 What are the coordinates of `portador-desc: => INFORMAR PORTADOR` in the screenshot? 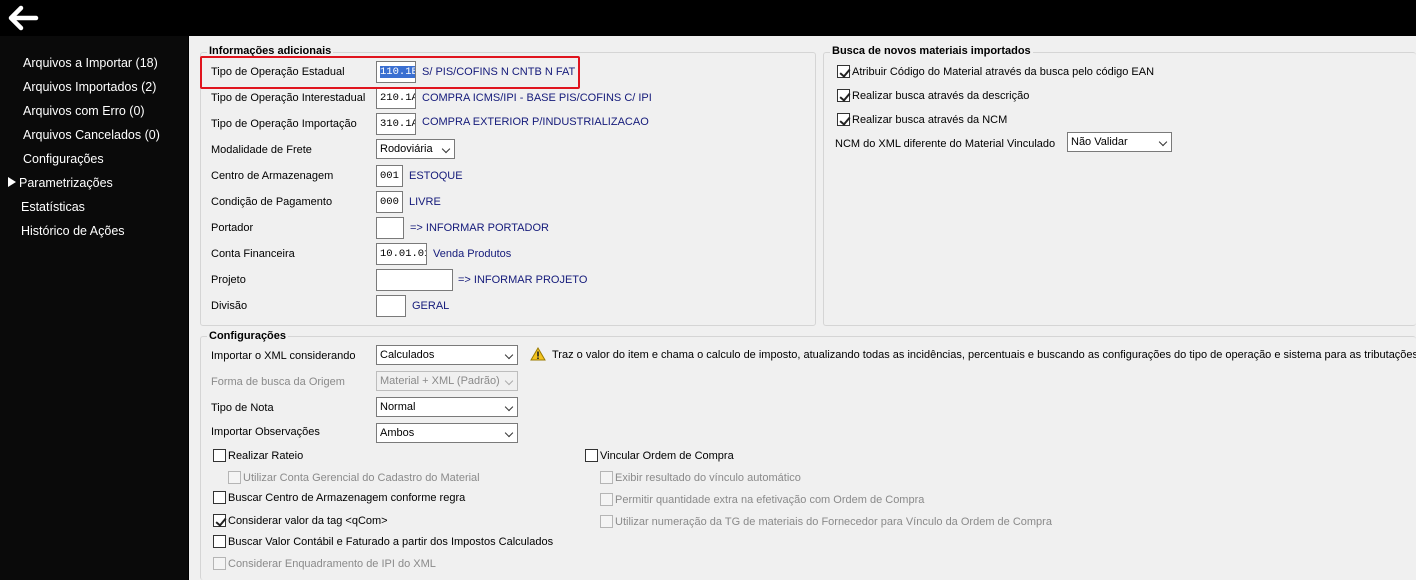 It's located at (479, 228).